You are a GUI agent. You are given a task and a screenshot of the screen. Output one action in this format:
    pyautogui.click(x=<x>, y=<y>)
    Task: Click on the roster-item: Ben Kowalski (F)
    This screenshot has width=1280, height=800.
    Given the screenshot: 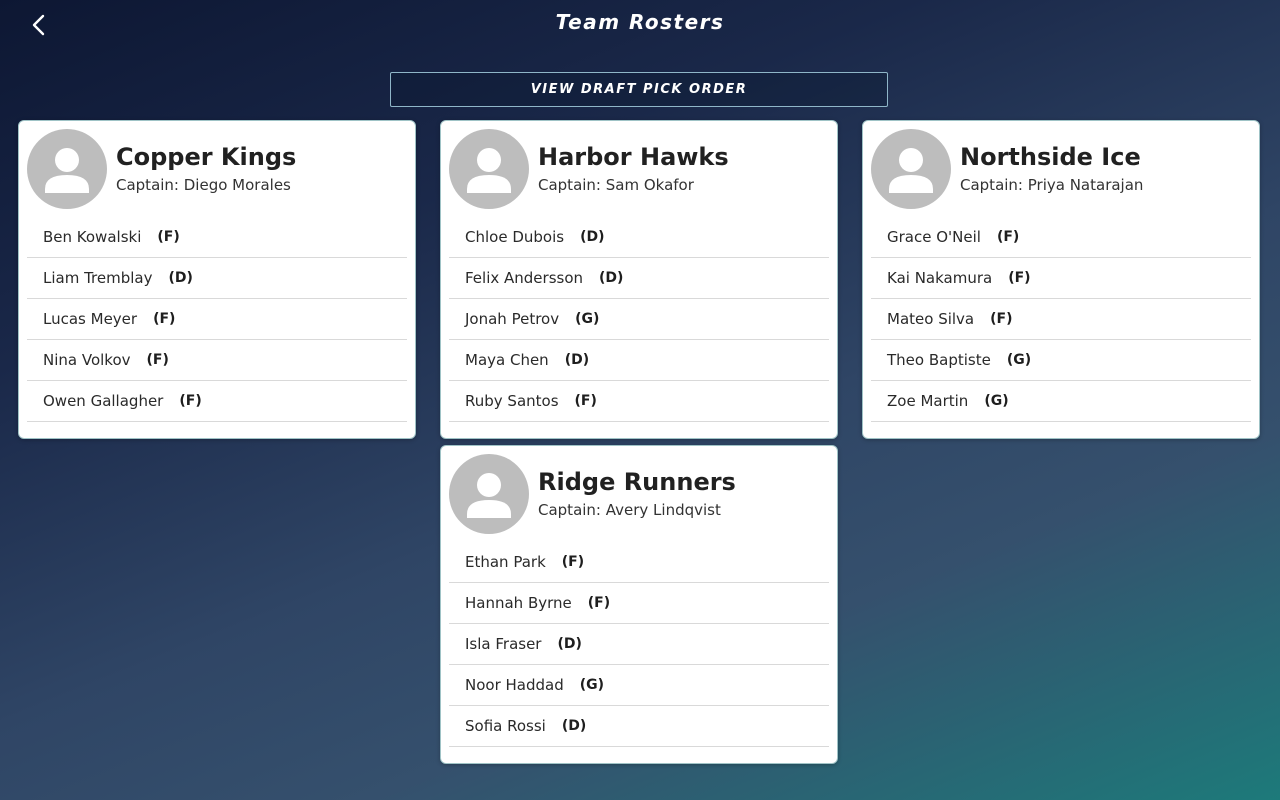 What is the action you would take?
    pyautogui.click(x=217, y=237)
    